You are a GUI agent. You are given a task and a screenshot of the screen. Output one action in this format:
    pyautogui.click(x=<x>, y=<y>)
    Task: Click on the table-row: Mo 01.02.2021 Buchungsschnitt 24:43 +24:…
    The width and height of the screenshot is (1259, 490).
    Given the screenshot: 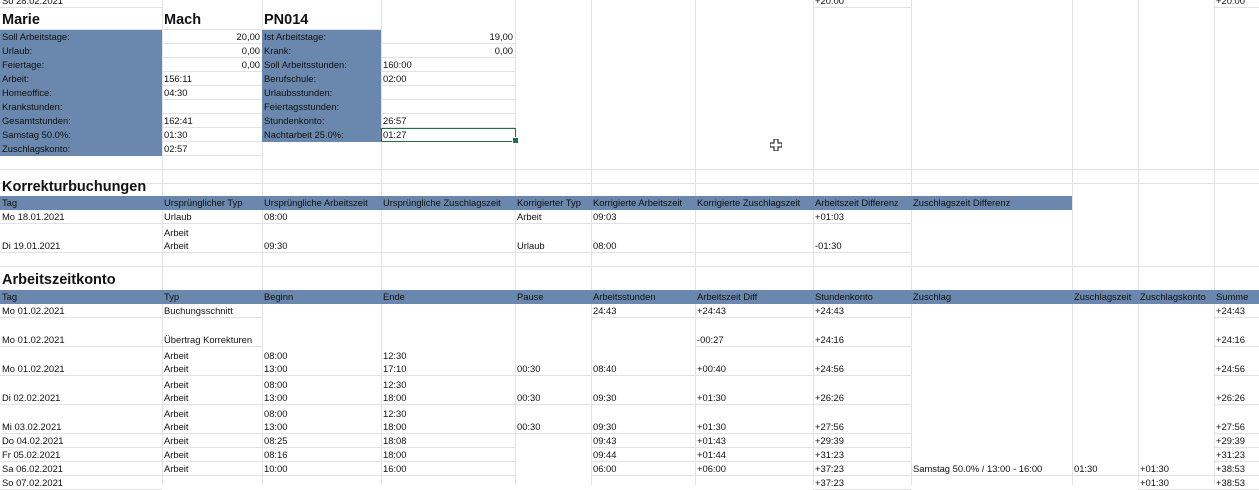 What is the action you would take?
    pyautogui.click(x=629, y=311)
    